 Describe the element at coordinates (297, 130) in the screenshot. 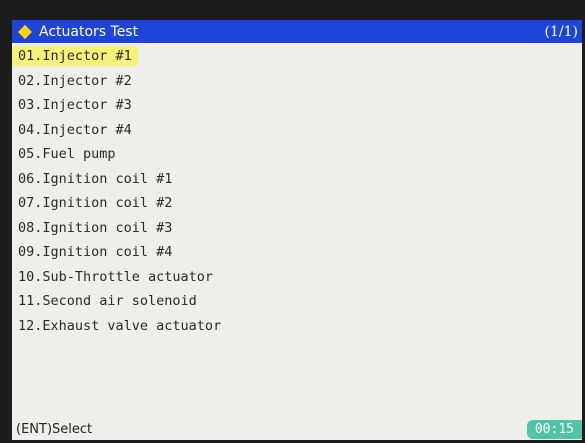

I see `list-item-injector-4: 04.Injector #4` at that location.